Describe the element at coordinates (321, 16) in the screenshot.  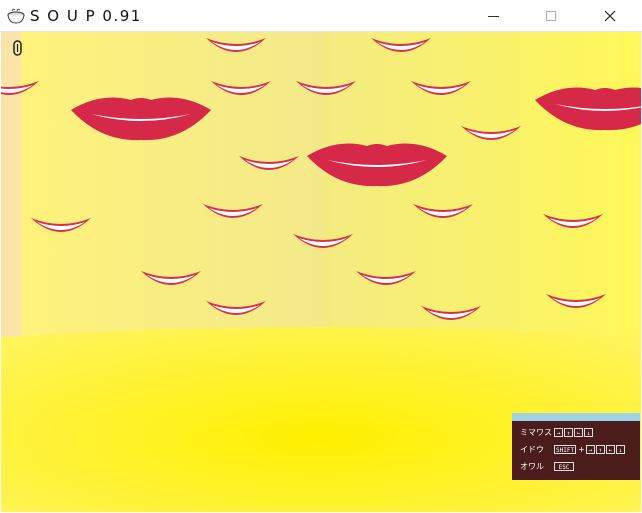
I see `title-bar: S O U P 0.91` at that location.